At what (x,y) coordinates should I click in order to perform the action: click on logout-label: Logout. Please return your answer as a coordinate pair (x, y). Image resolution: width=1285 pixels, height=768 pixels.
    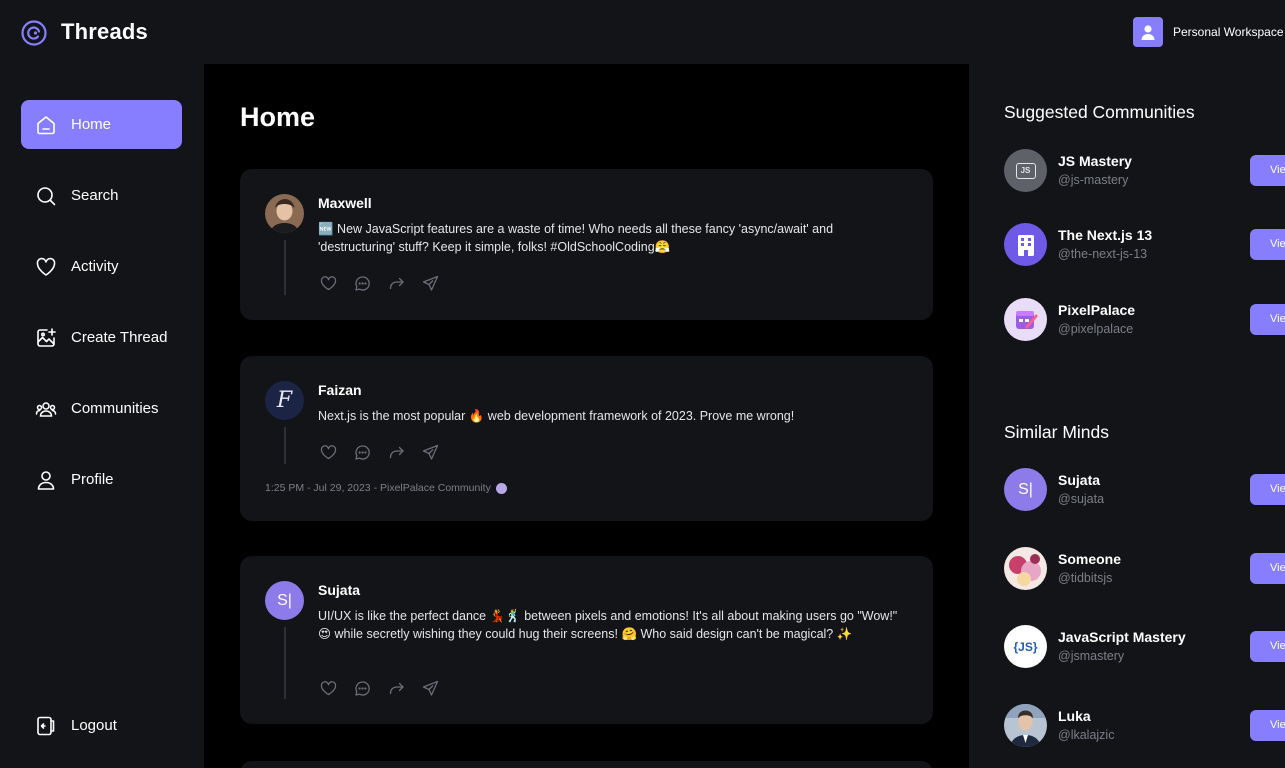
    Looking at the image, I should click on (94, 725).